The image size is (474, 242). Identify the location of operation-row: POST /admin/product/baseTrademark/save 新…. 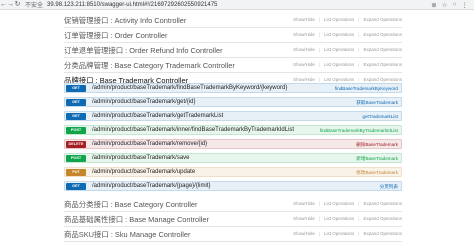
(233, 158).